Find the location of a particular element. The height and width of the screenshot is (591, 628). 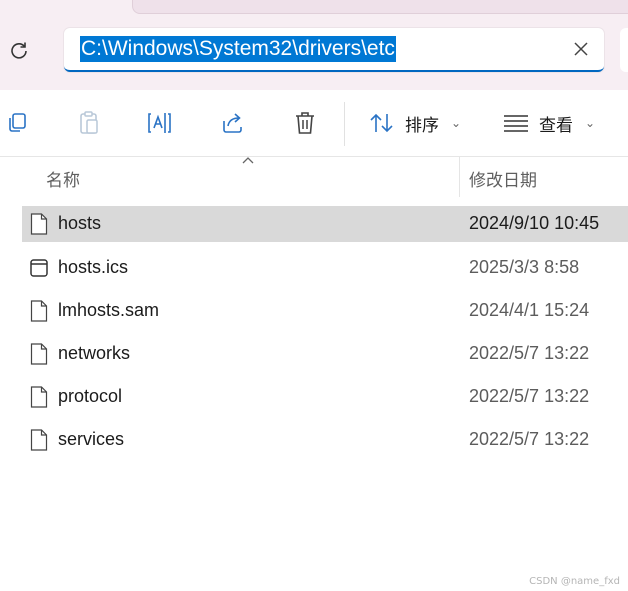

clear-address-button is located at coordinates (581, 49).